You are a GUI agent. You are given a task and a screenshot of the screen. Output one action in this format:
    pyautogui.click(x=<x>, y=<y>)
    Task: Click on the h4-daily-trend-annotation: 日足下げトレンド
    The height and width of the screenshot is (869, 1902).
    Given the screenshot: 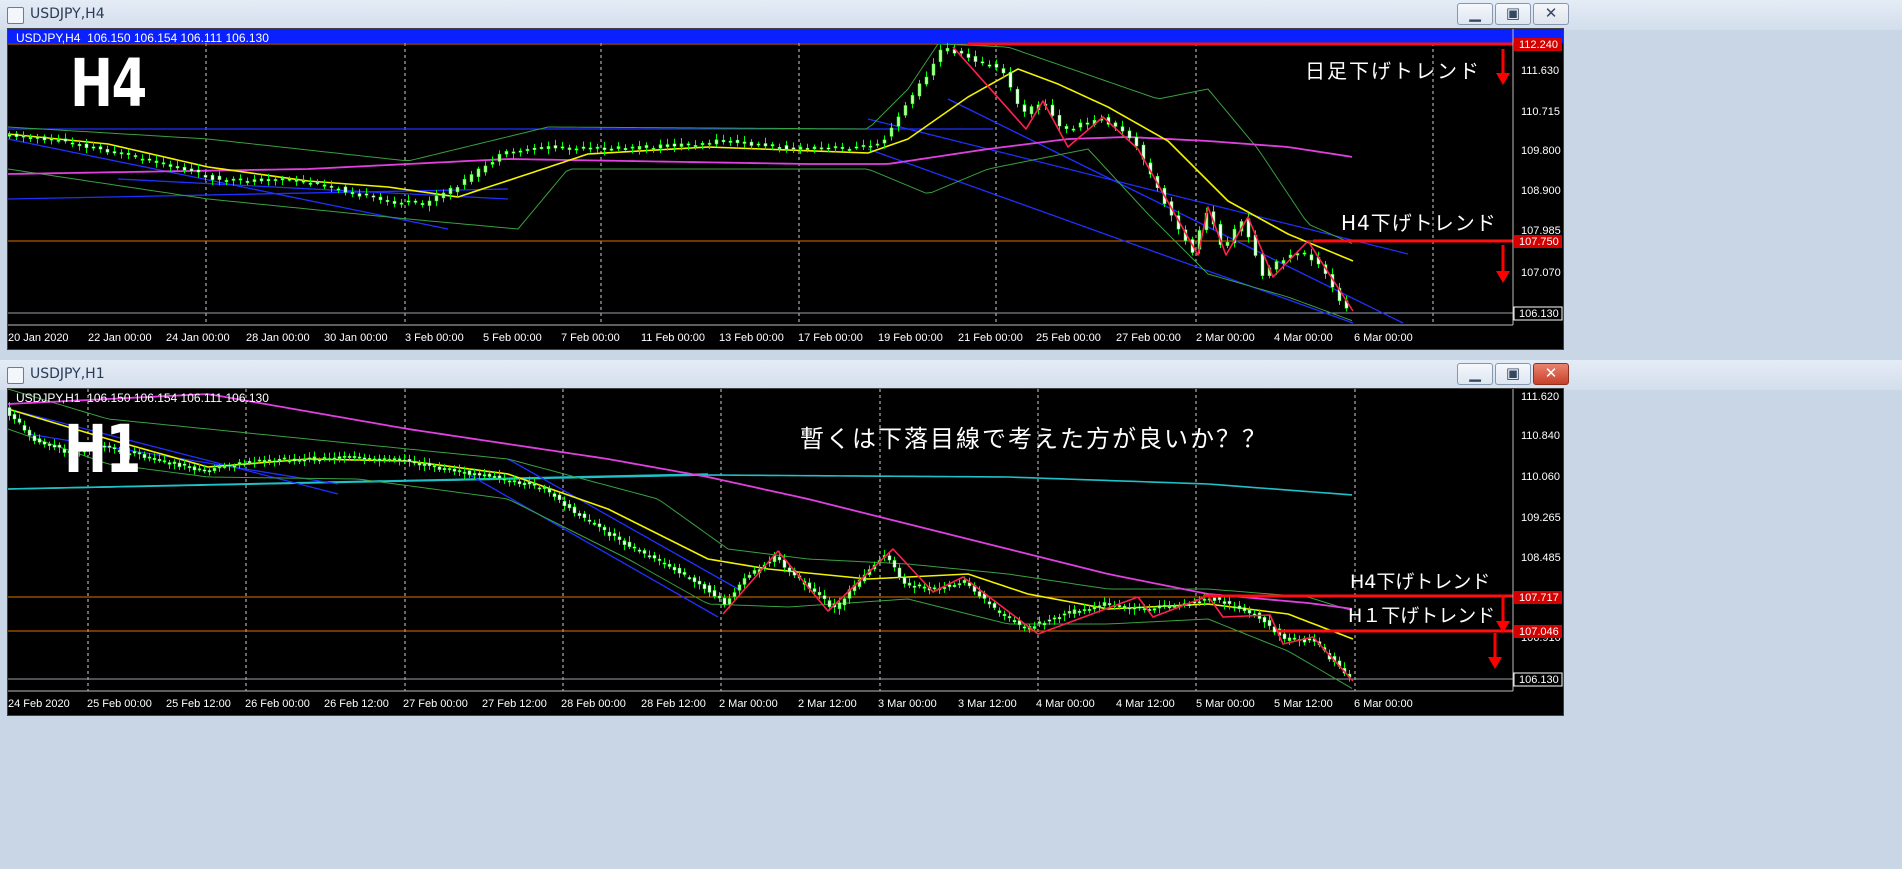 What is the action you would take?
    pyautogui.click(x=1393, y=71)
    